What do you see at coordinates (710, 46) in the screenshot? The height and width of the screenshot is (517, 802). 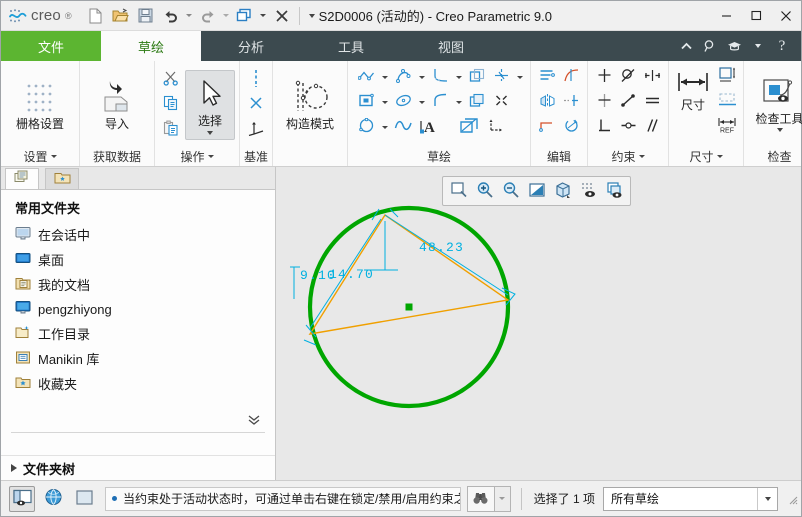 I see `search-icon` at bounding box center [710, 46].